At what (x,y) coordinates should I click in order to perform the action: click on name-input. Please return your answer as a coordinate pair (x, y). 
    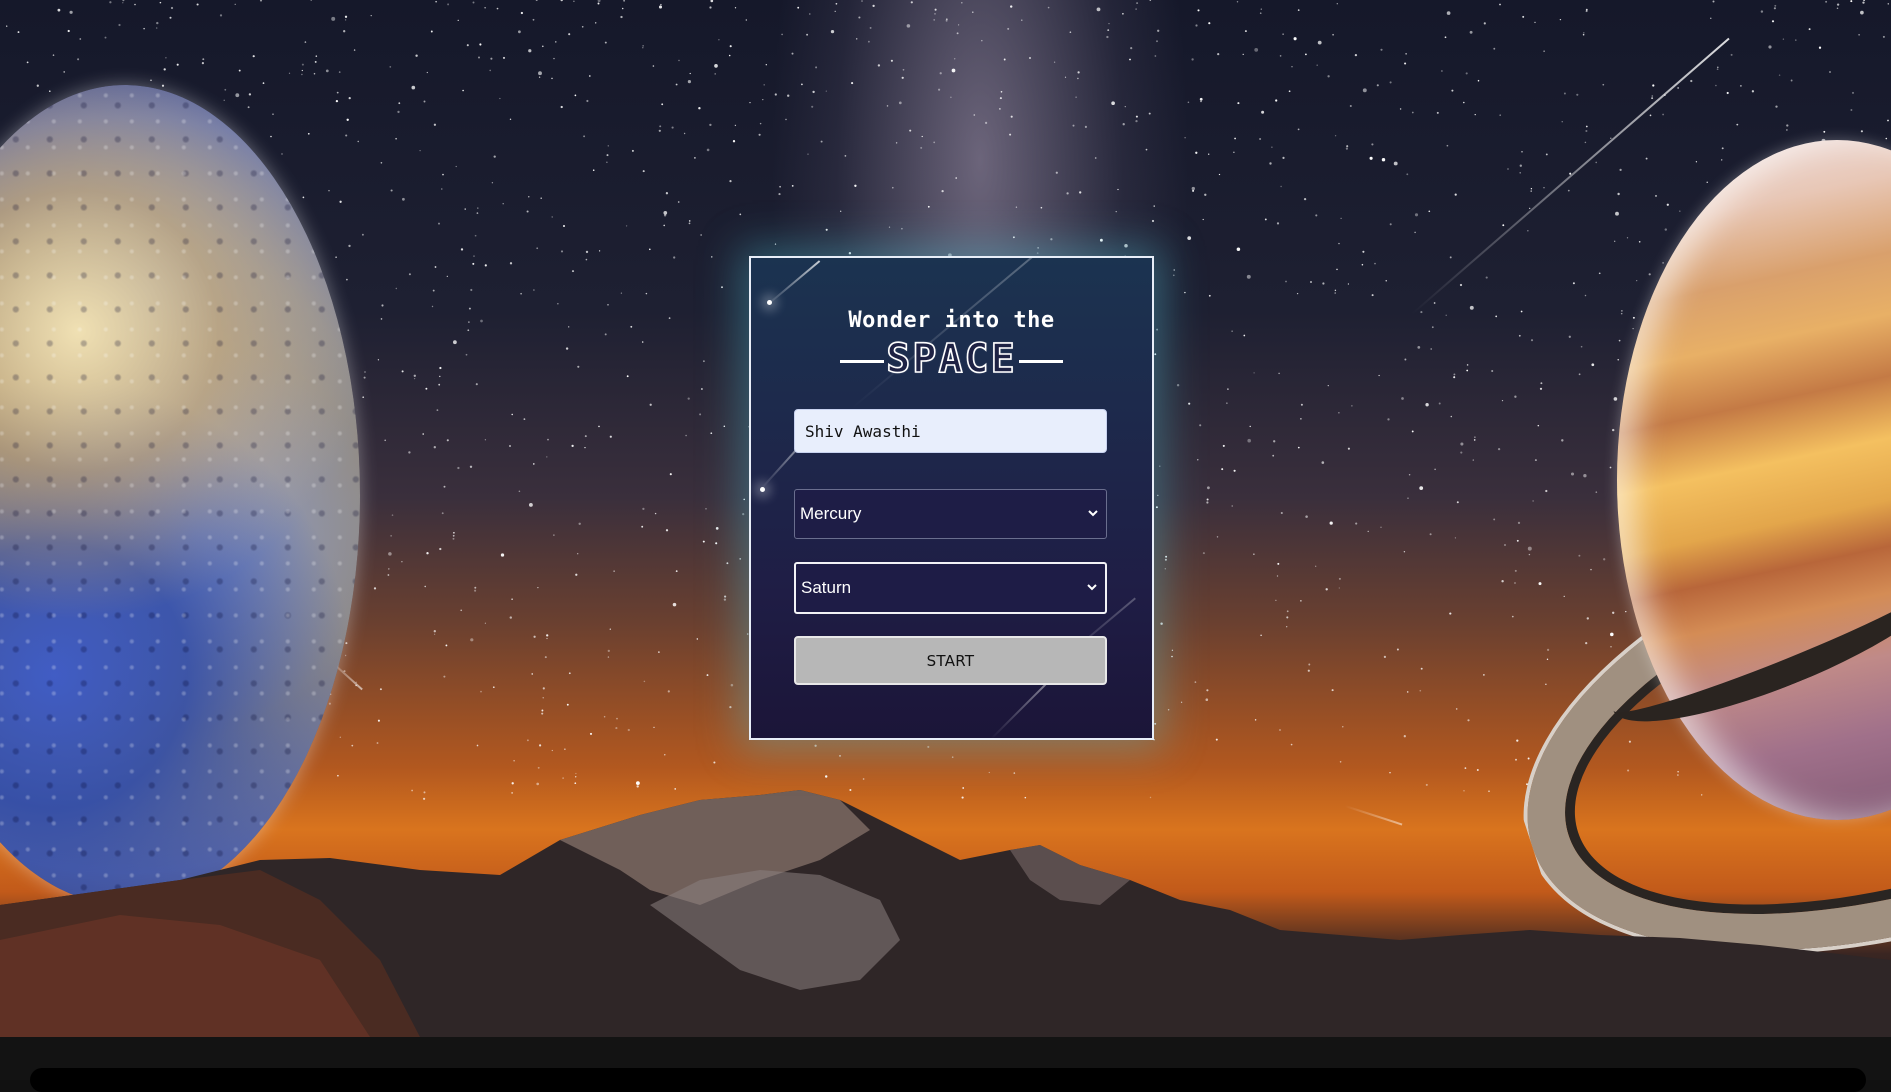
    Looking at the image, I should click on (950, 431).